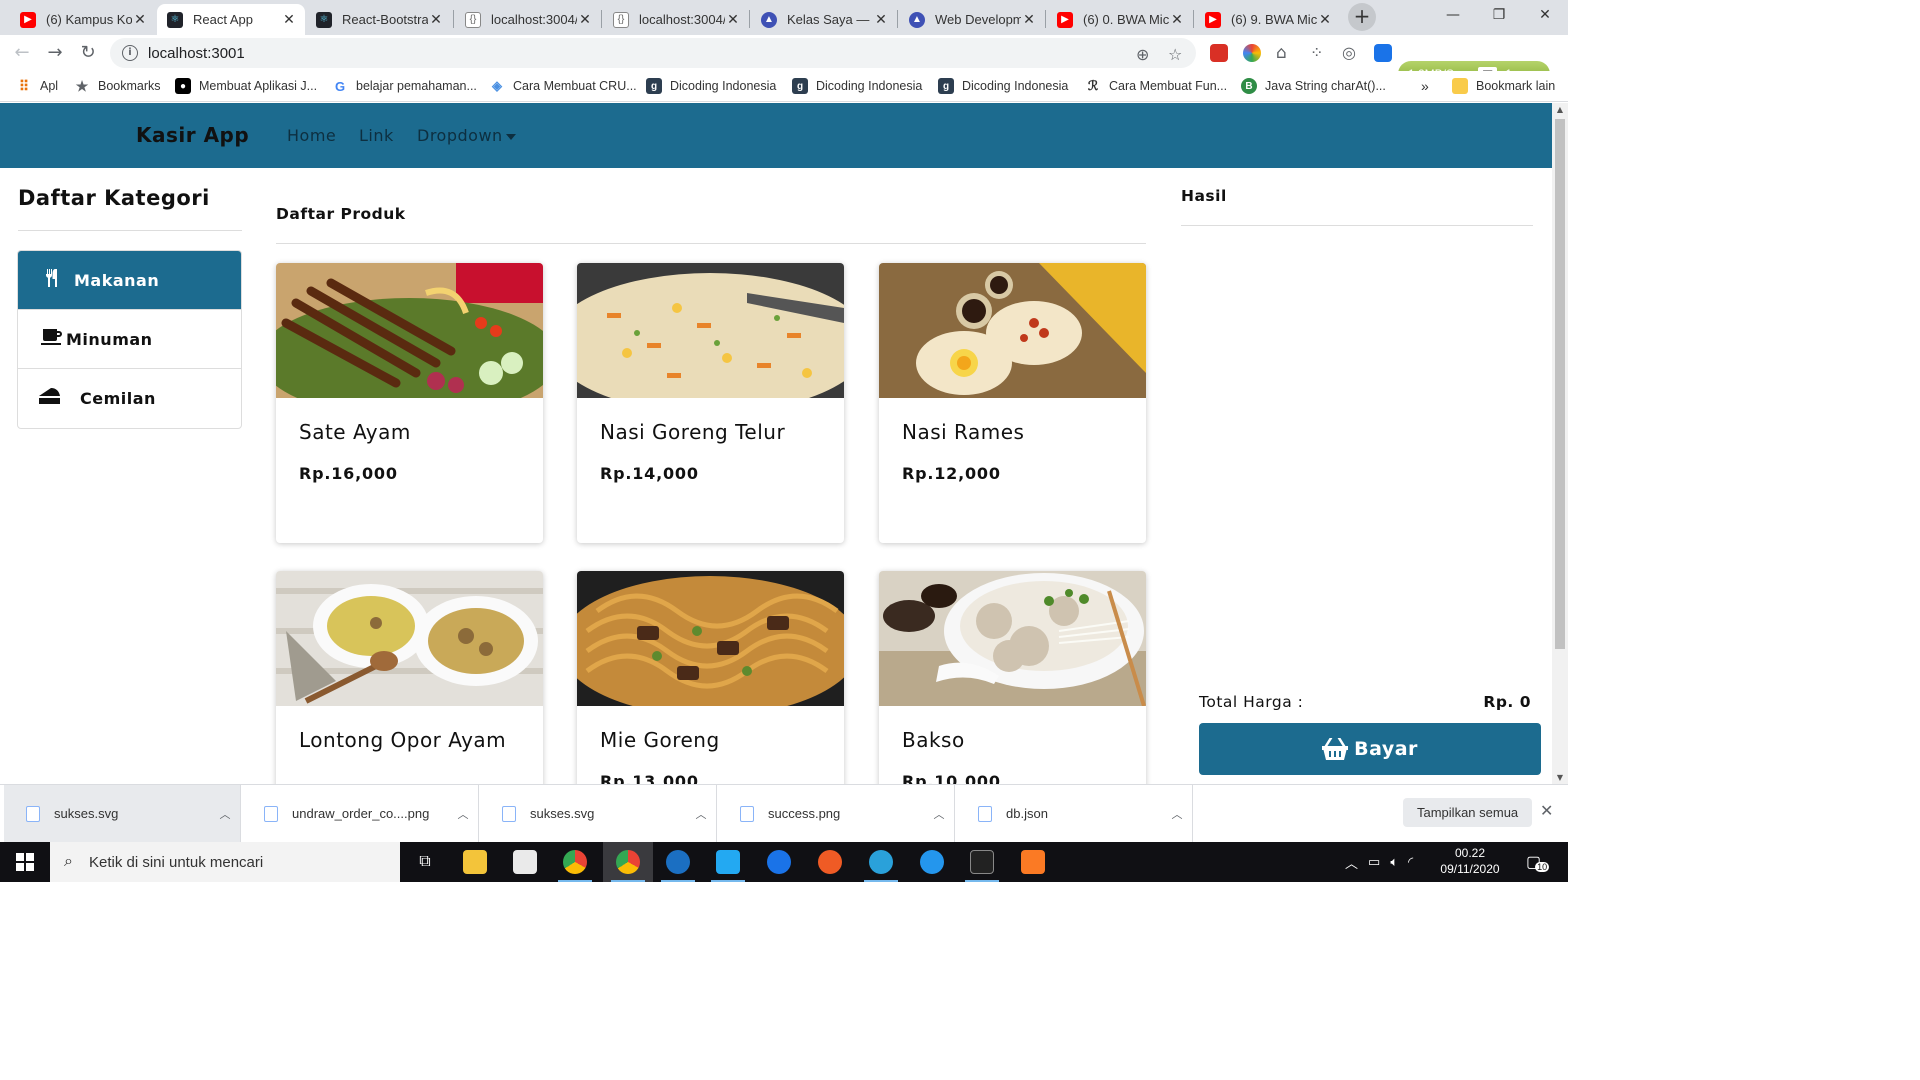 The height and width of the screenshot is (1080, 1920). What do you see at coordinates (425, 862) in the screenshot?
I see `task-view-button: ⧉` at bounding box center [425, 862].